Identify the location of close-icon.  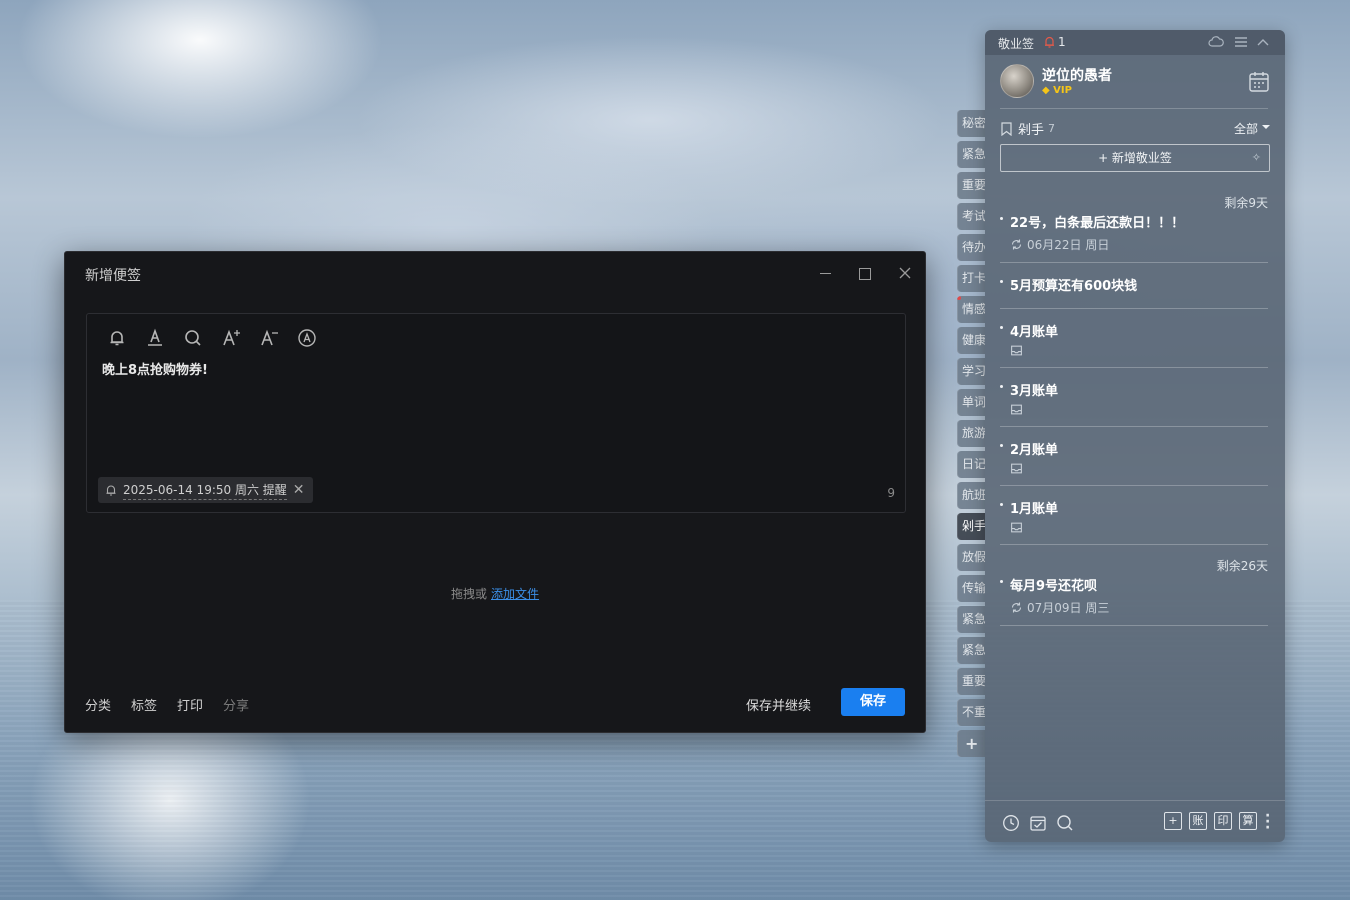
(905, 273).